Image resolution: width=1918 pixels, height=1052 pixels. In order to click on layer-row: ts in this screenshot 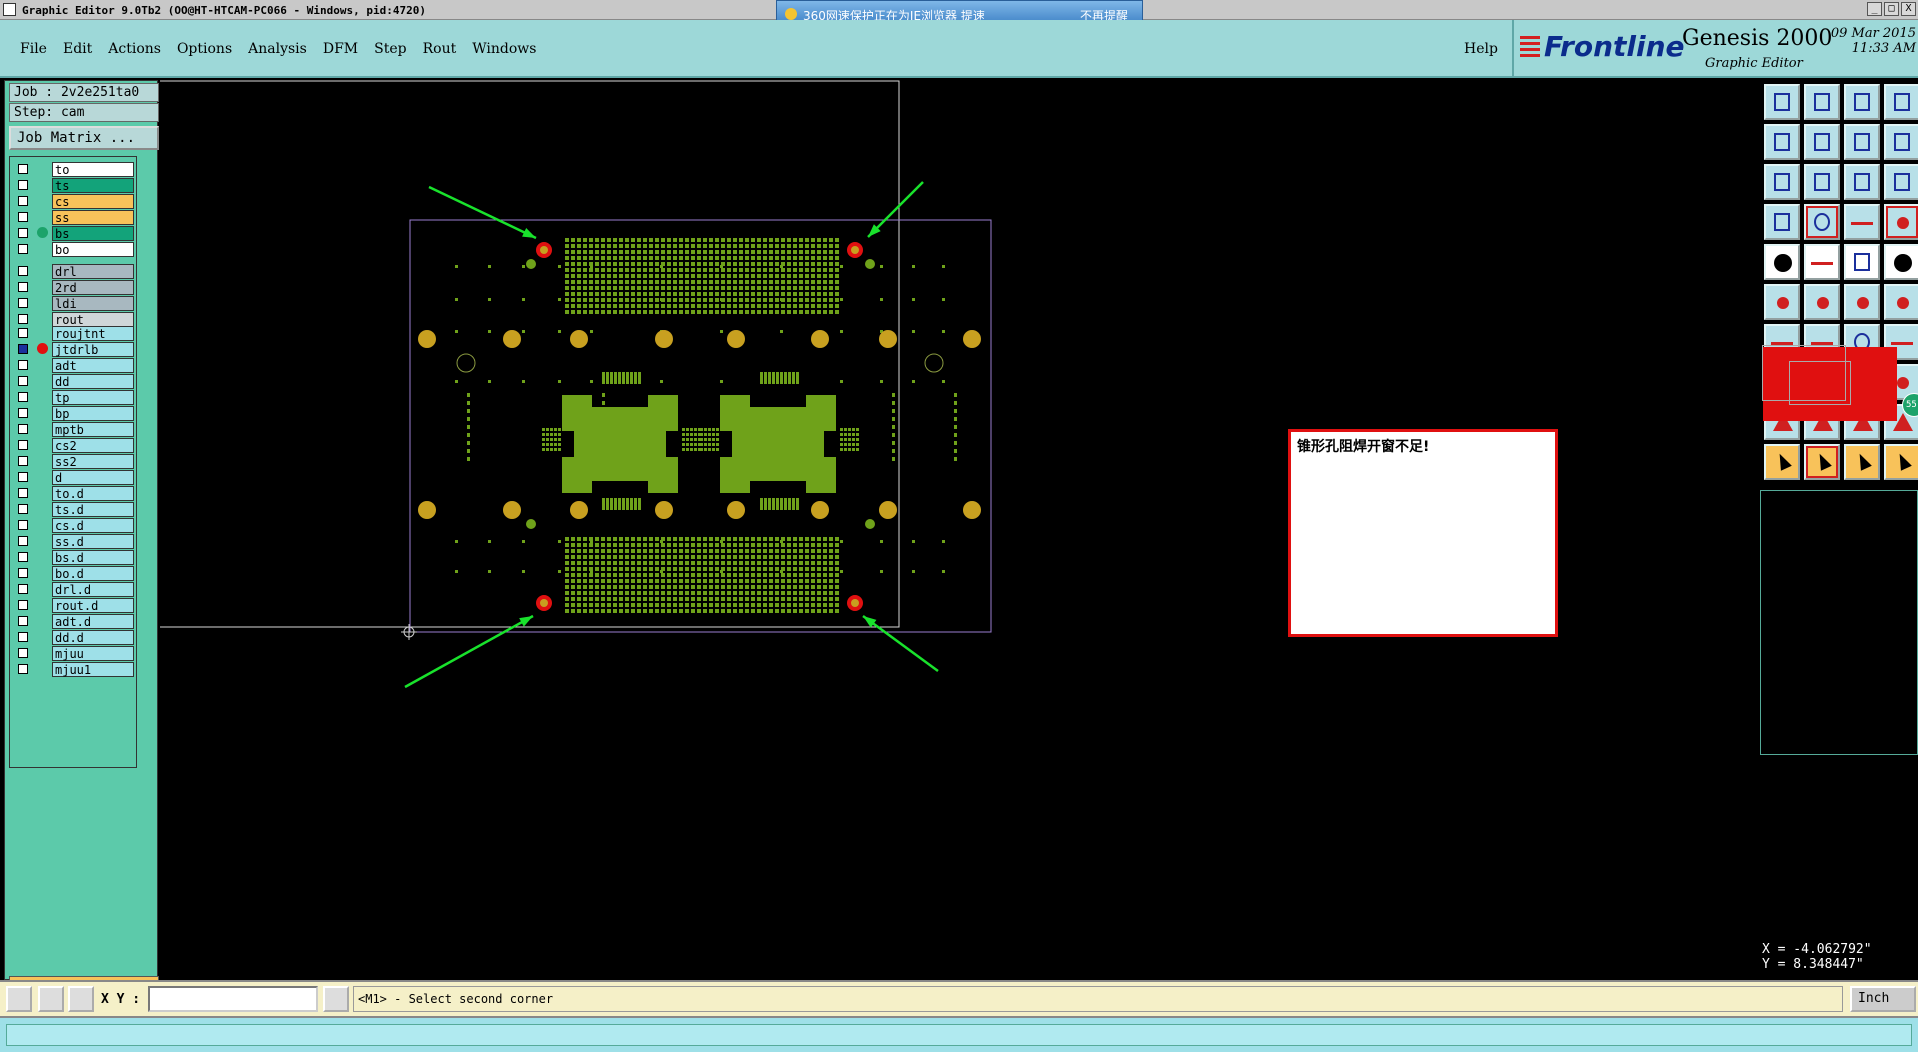, I will do `click(74, 185)`.